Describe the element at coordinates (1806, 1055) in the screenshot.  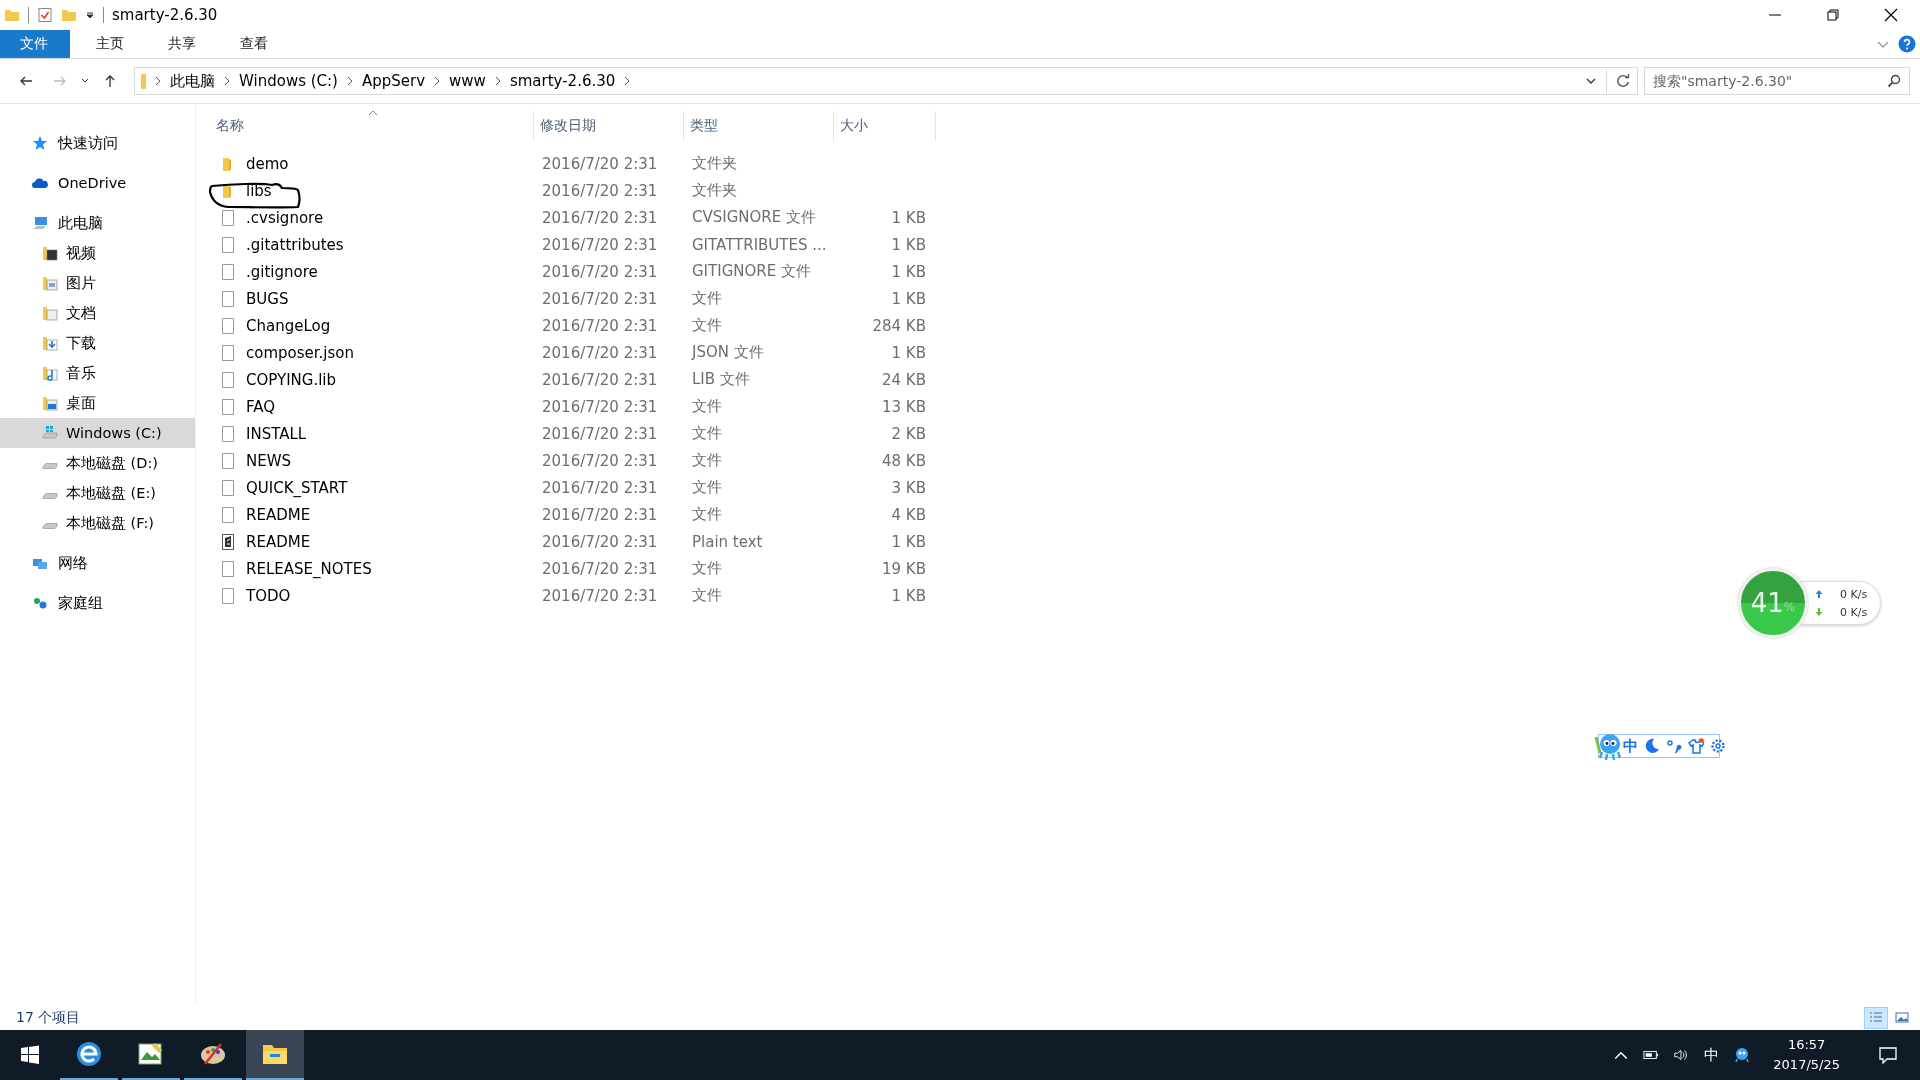
I see `clock: 16:57 2017/5/25` at that location.